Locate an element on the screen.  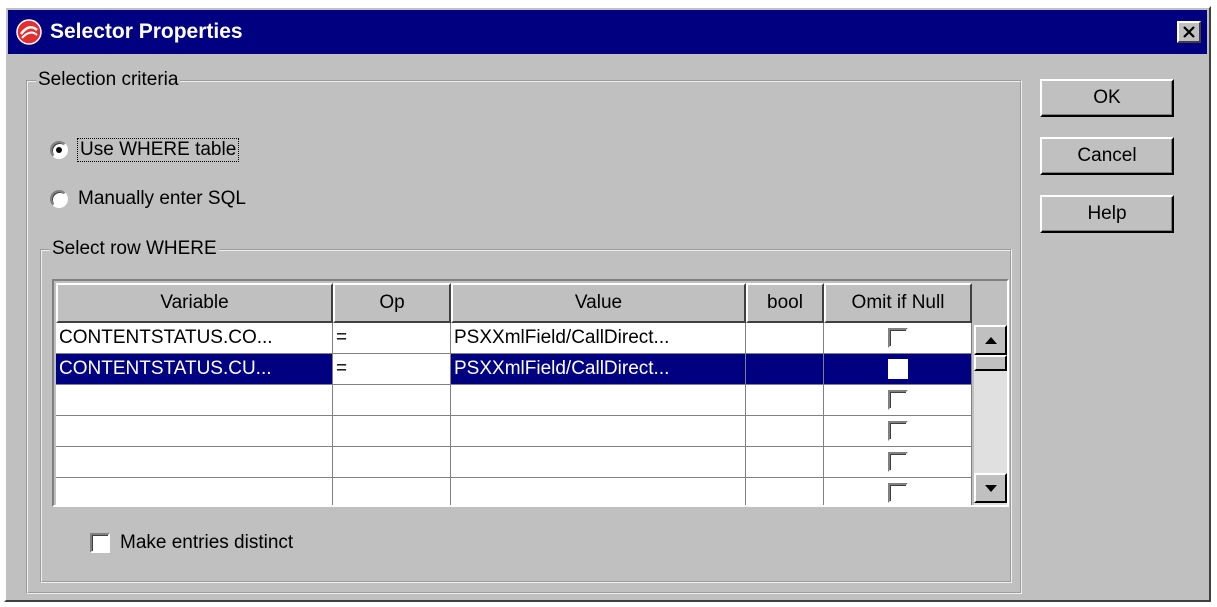
scrollbar-thumb is located at coordinates (990, 363).